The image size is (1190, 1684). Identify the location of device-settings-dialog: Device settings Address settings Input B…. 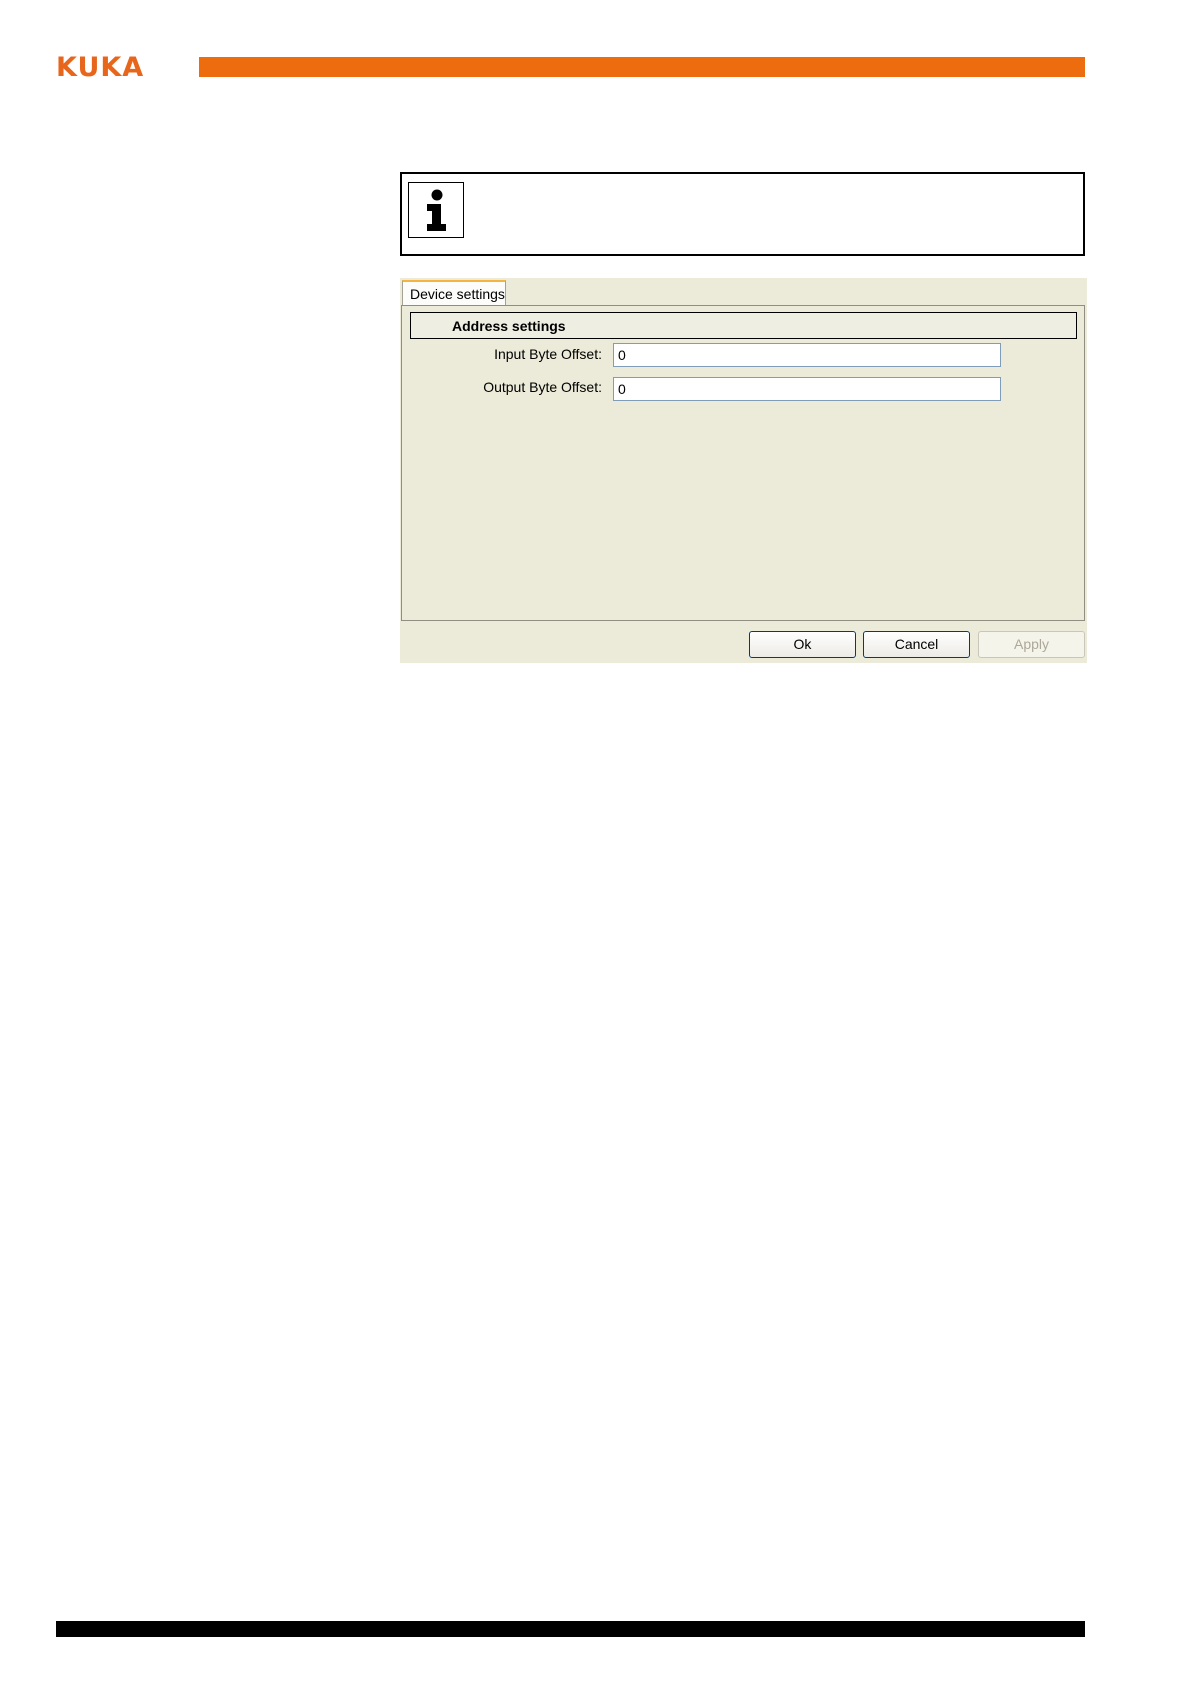
(743, 470).